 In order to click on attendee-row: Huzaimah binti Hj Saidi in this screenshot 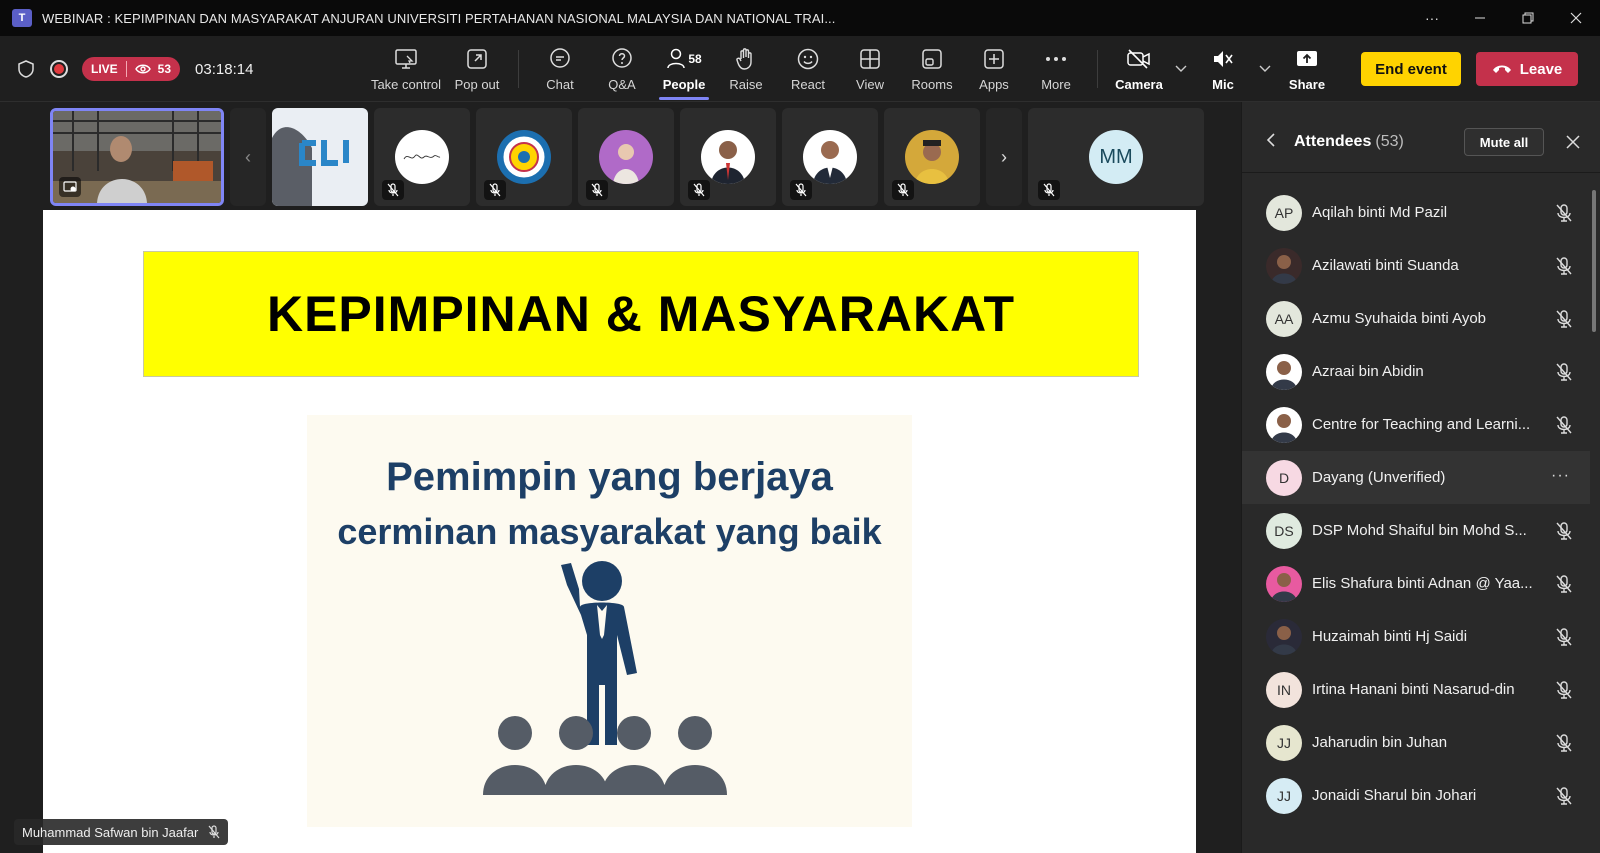, I will do `click(1416, 636)`.